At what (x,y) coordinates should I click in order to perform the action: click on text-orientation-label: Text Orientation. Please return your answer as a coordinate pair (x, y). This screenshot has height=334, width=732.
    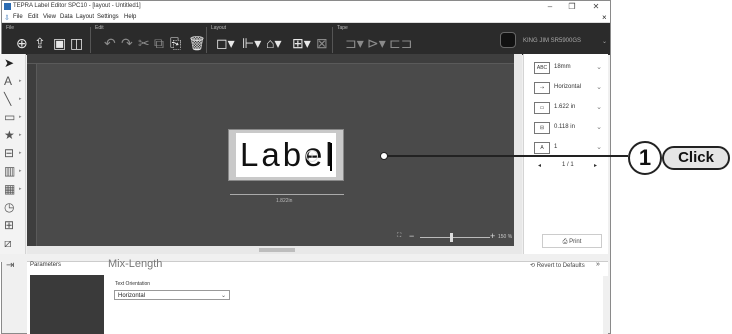
    Looking at the image, I should click on (133, 284).